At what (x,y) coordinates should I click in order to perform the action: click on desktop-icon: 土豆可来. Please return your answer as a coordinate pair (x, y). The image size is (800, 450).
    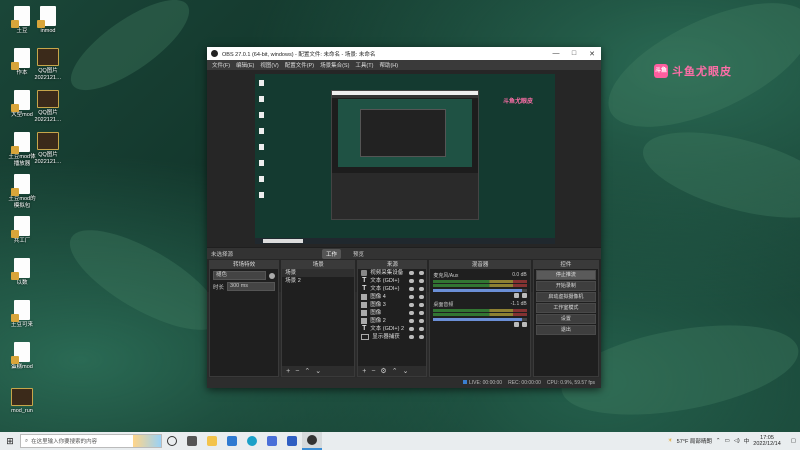
    Looking at the image, I should click on (22, 314).